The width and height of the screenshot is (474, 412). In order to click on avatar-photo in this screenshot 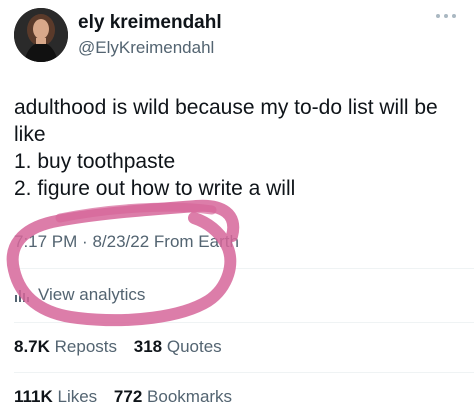, I will do `click(41, 35)`.